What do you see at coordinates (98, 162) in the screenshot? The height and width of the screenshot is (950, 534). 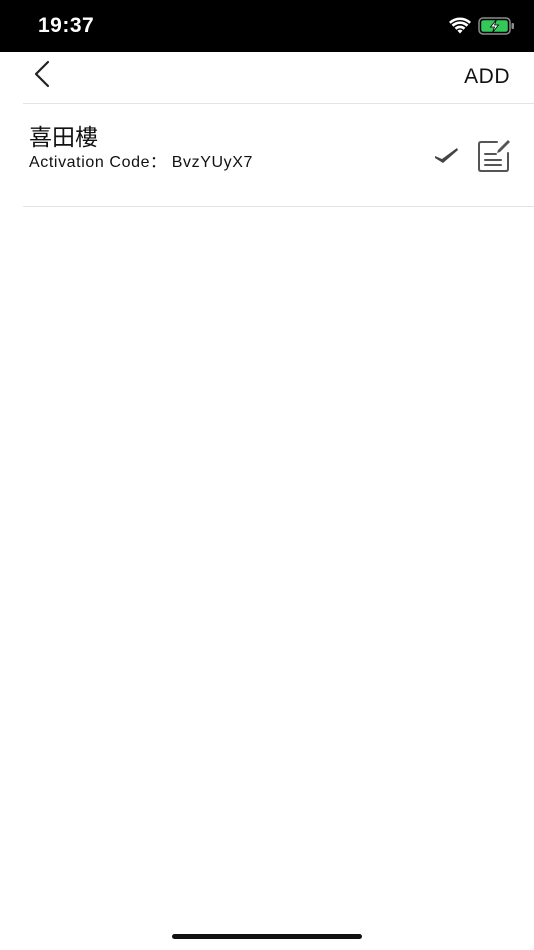 I see `activation-code-label: Activation Code：` at bounding box center [98, 162].